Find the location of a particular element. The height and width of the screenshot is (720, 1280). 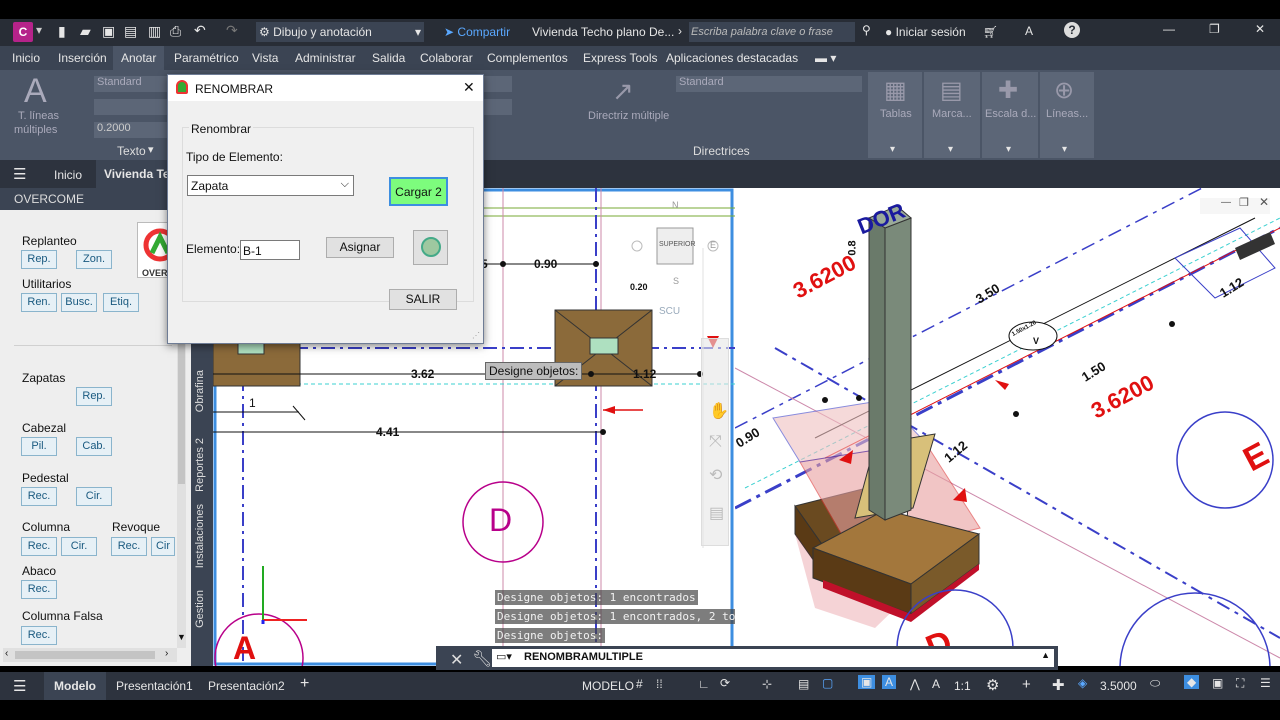

escala-button: ✚ Escala d... ▾ is located at coordinates (1010, 115).